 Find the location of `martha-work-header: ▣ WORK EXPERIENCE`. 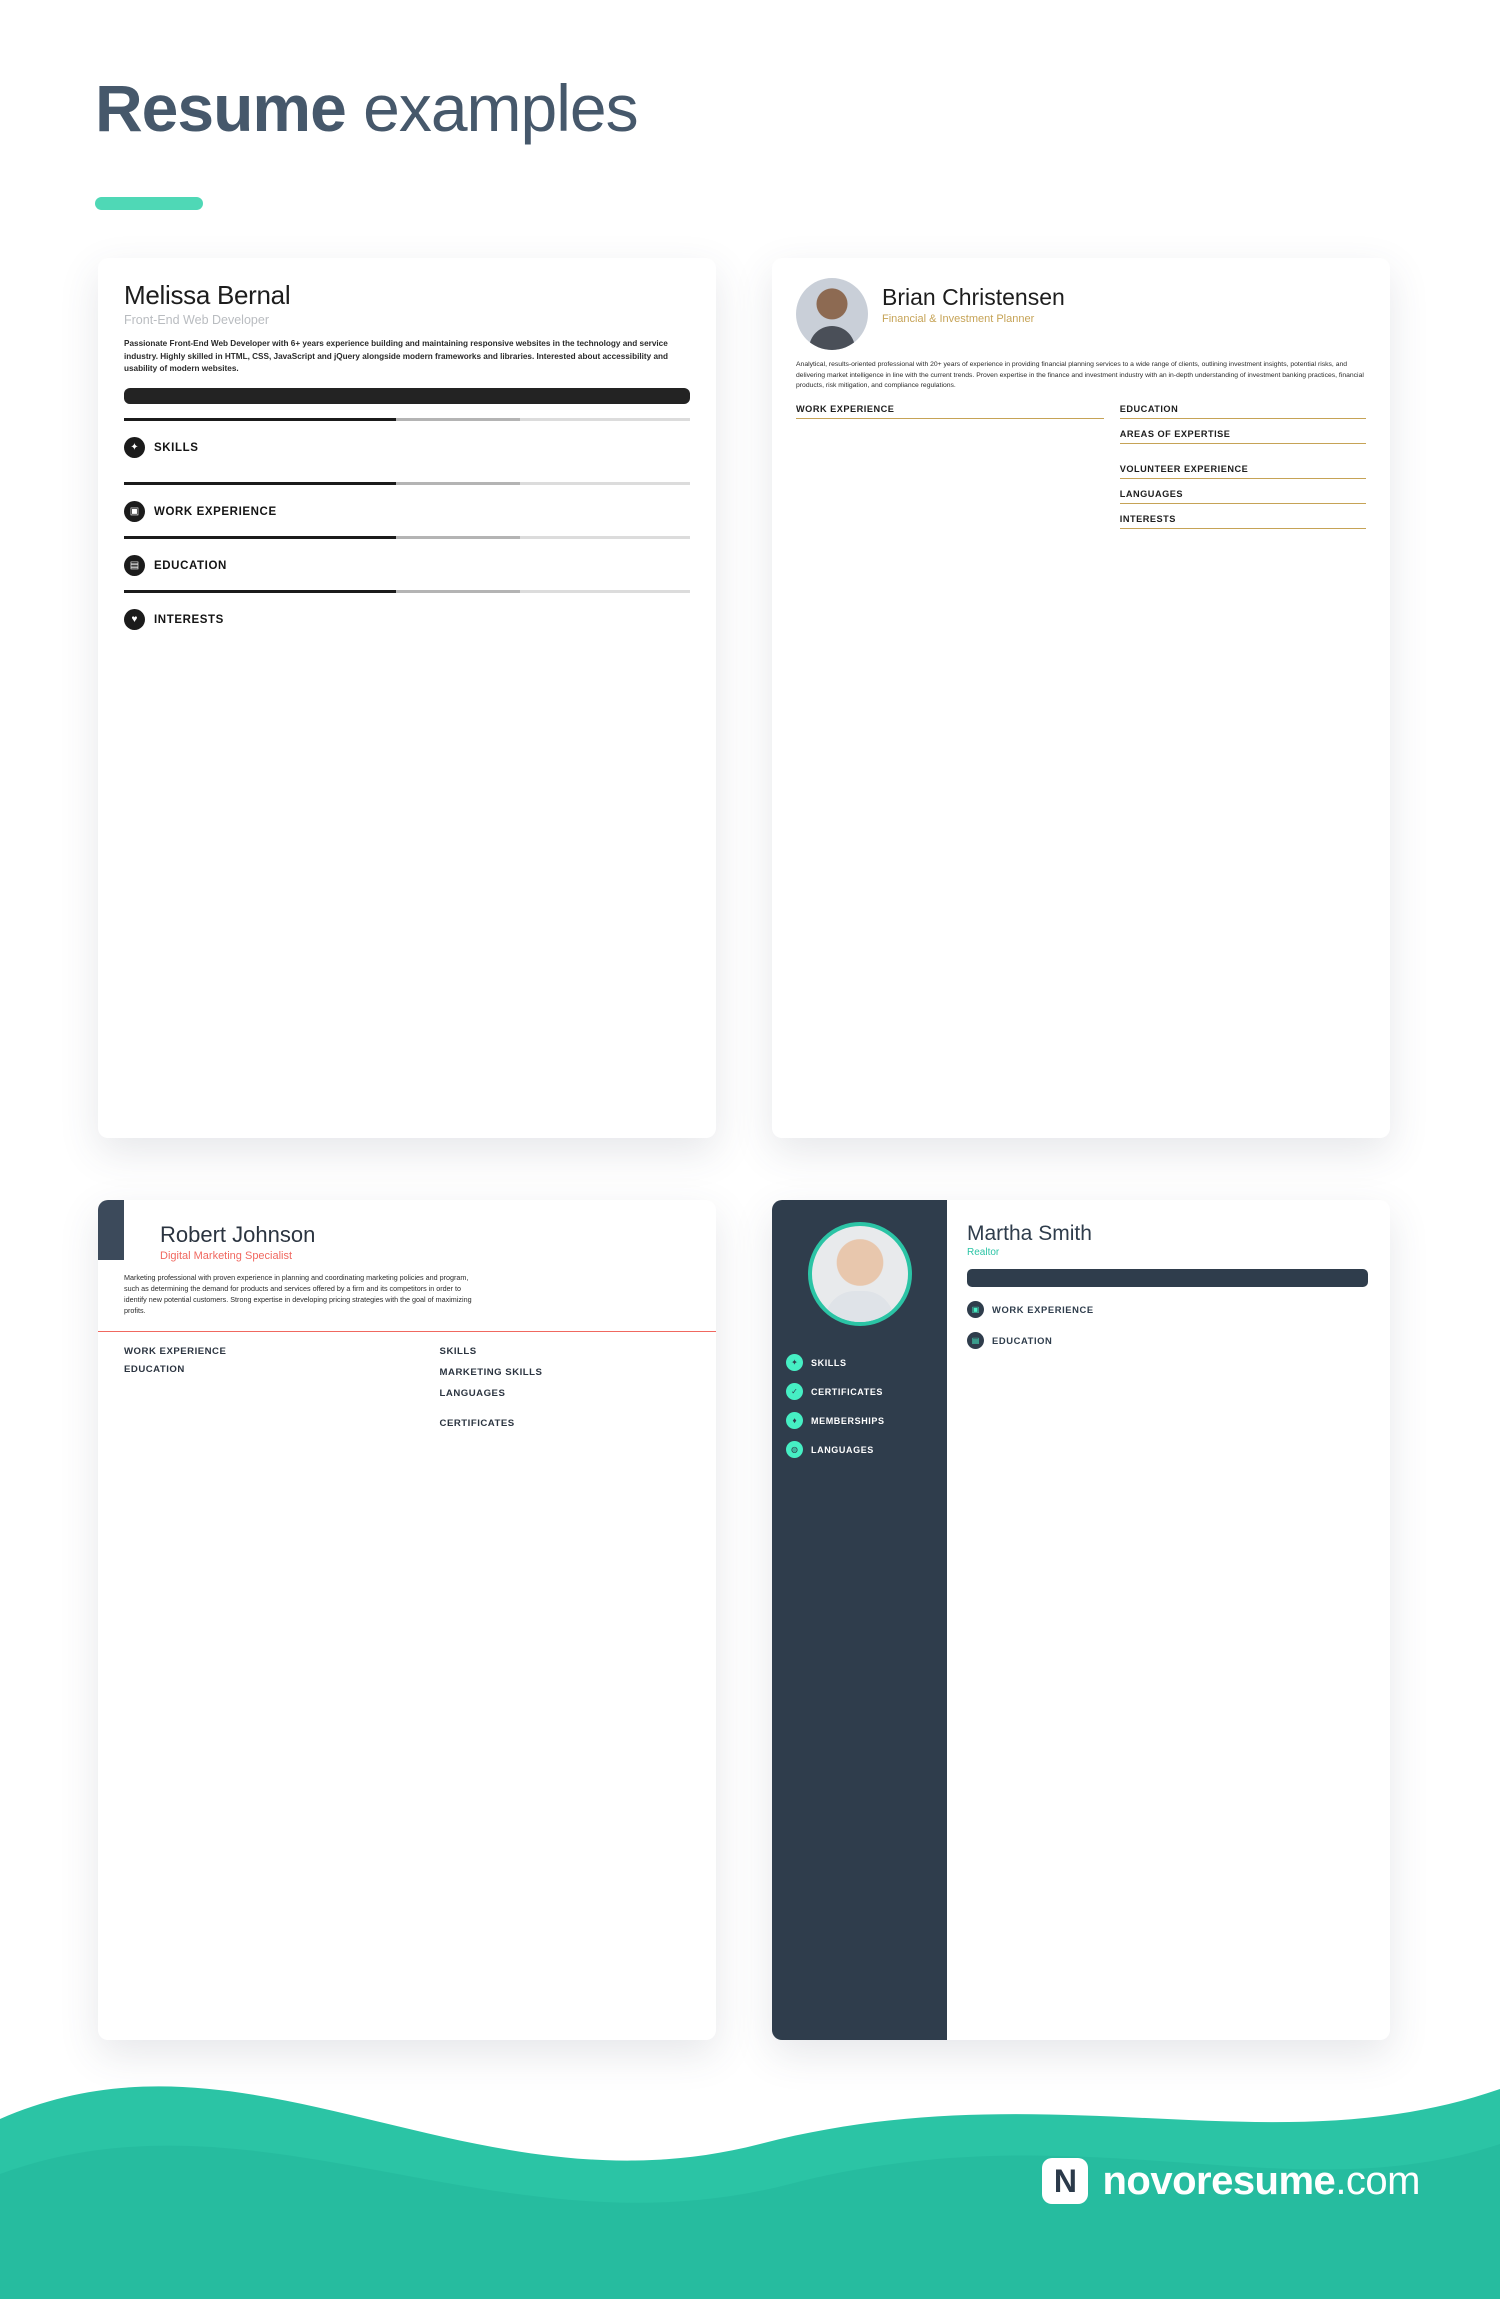

martha-work-header: ▣ WORK EXPERIENCE is located at coordinates (1167, 1309).